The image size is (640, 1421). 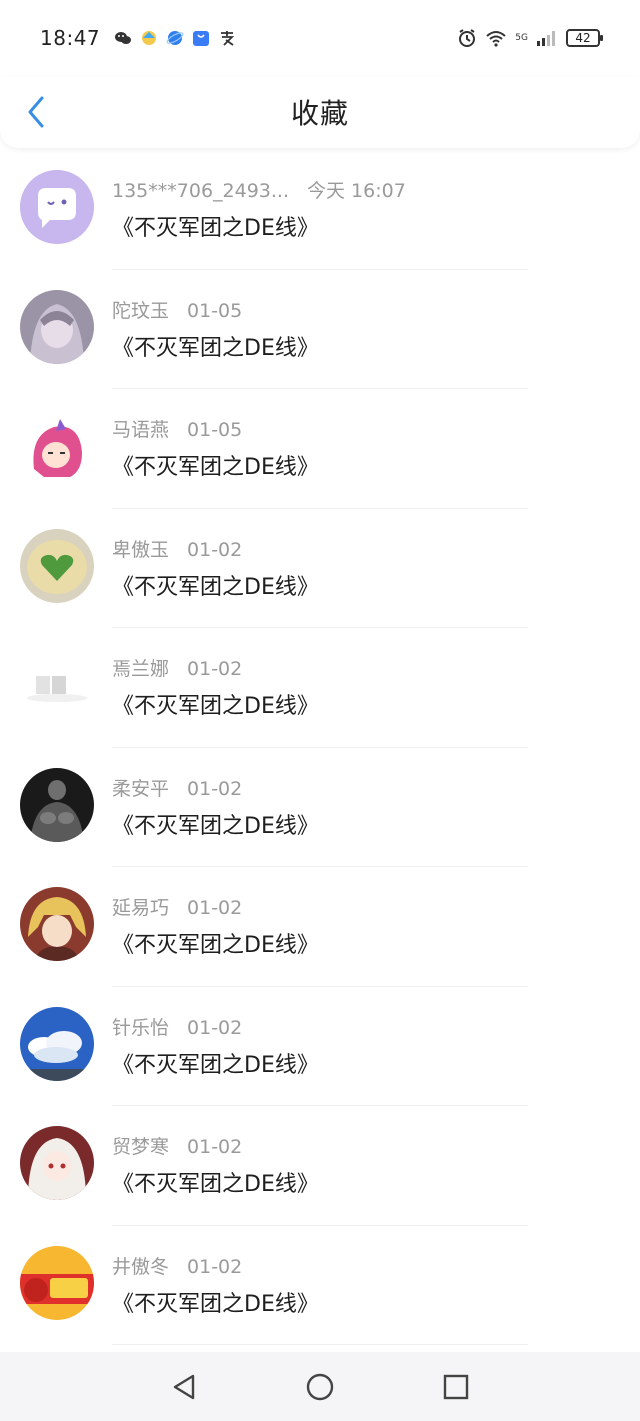 I want to click on list-item-body: 马语燕 01-05 《不灭军团之DE线》, so click(x=366, y=448).